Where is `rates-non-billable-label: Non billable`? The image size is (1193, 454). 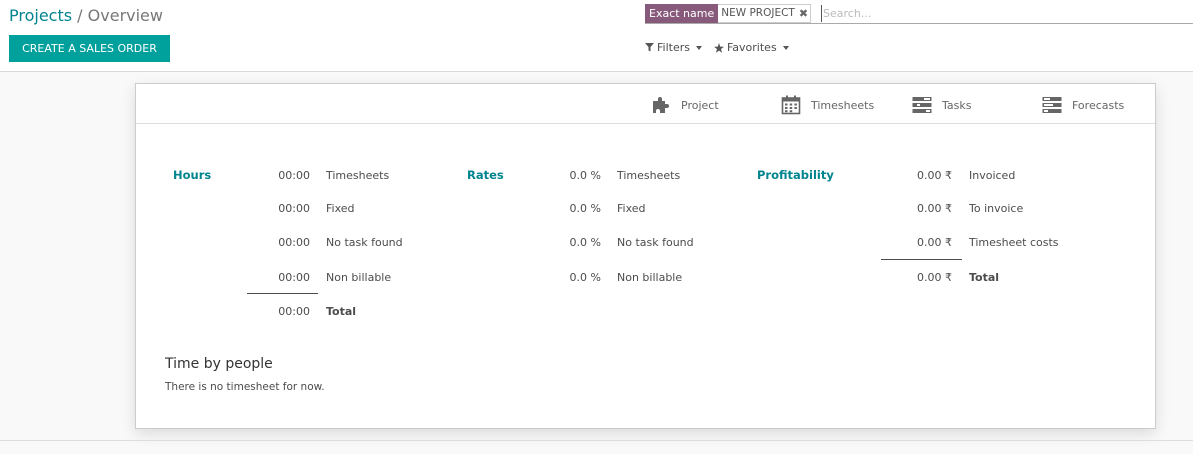
rates-non-billable-label: Non billable is located at coordinates (650, 277).